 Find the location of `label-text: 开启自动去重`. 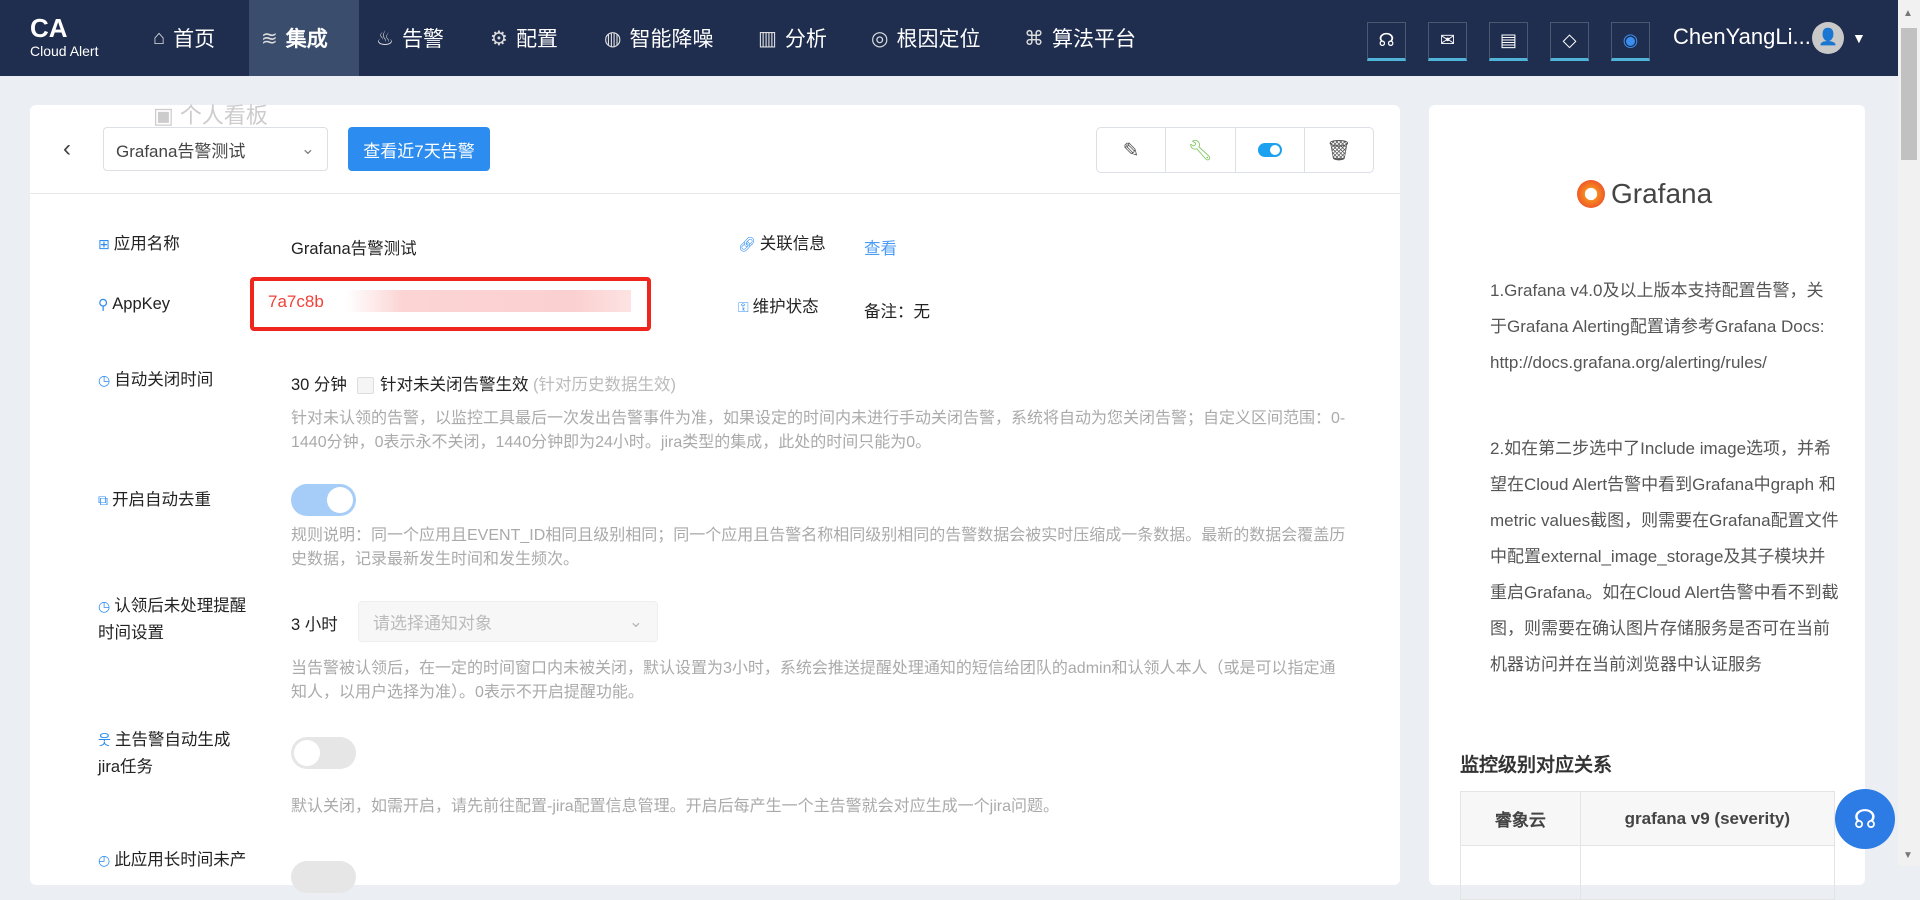

label-text: 开启自动去重 is located at coordinates (161, 500).